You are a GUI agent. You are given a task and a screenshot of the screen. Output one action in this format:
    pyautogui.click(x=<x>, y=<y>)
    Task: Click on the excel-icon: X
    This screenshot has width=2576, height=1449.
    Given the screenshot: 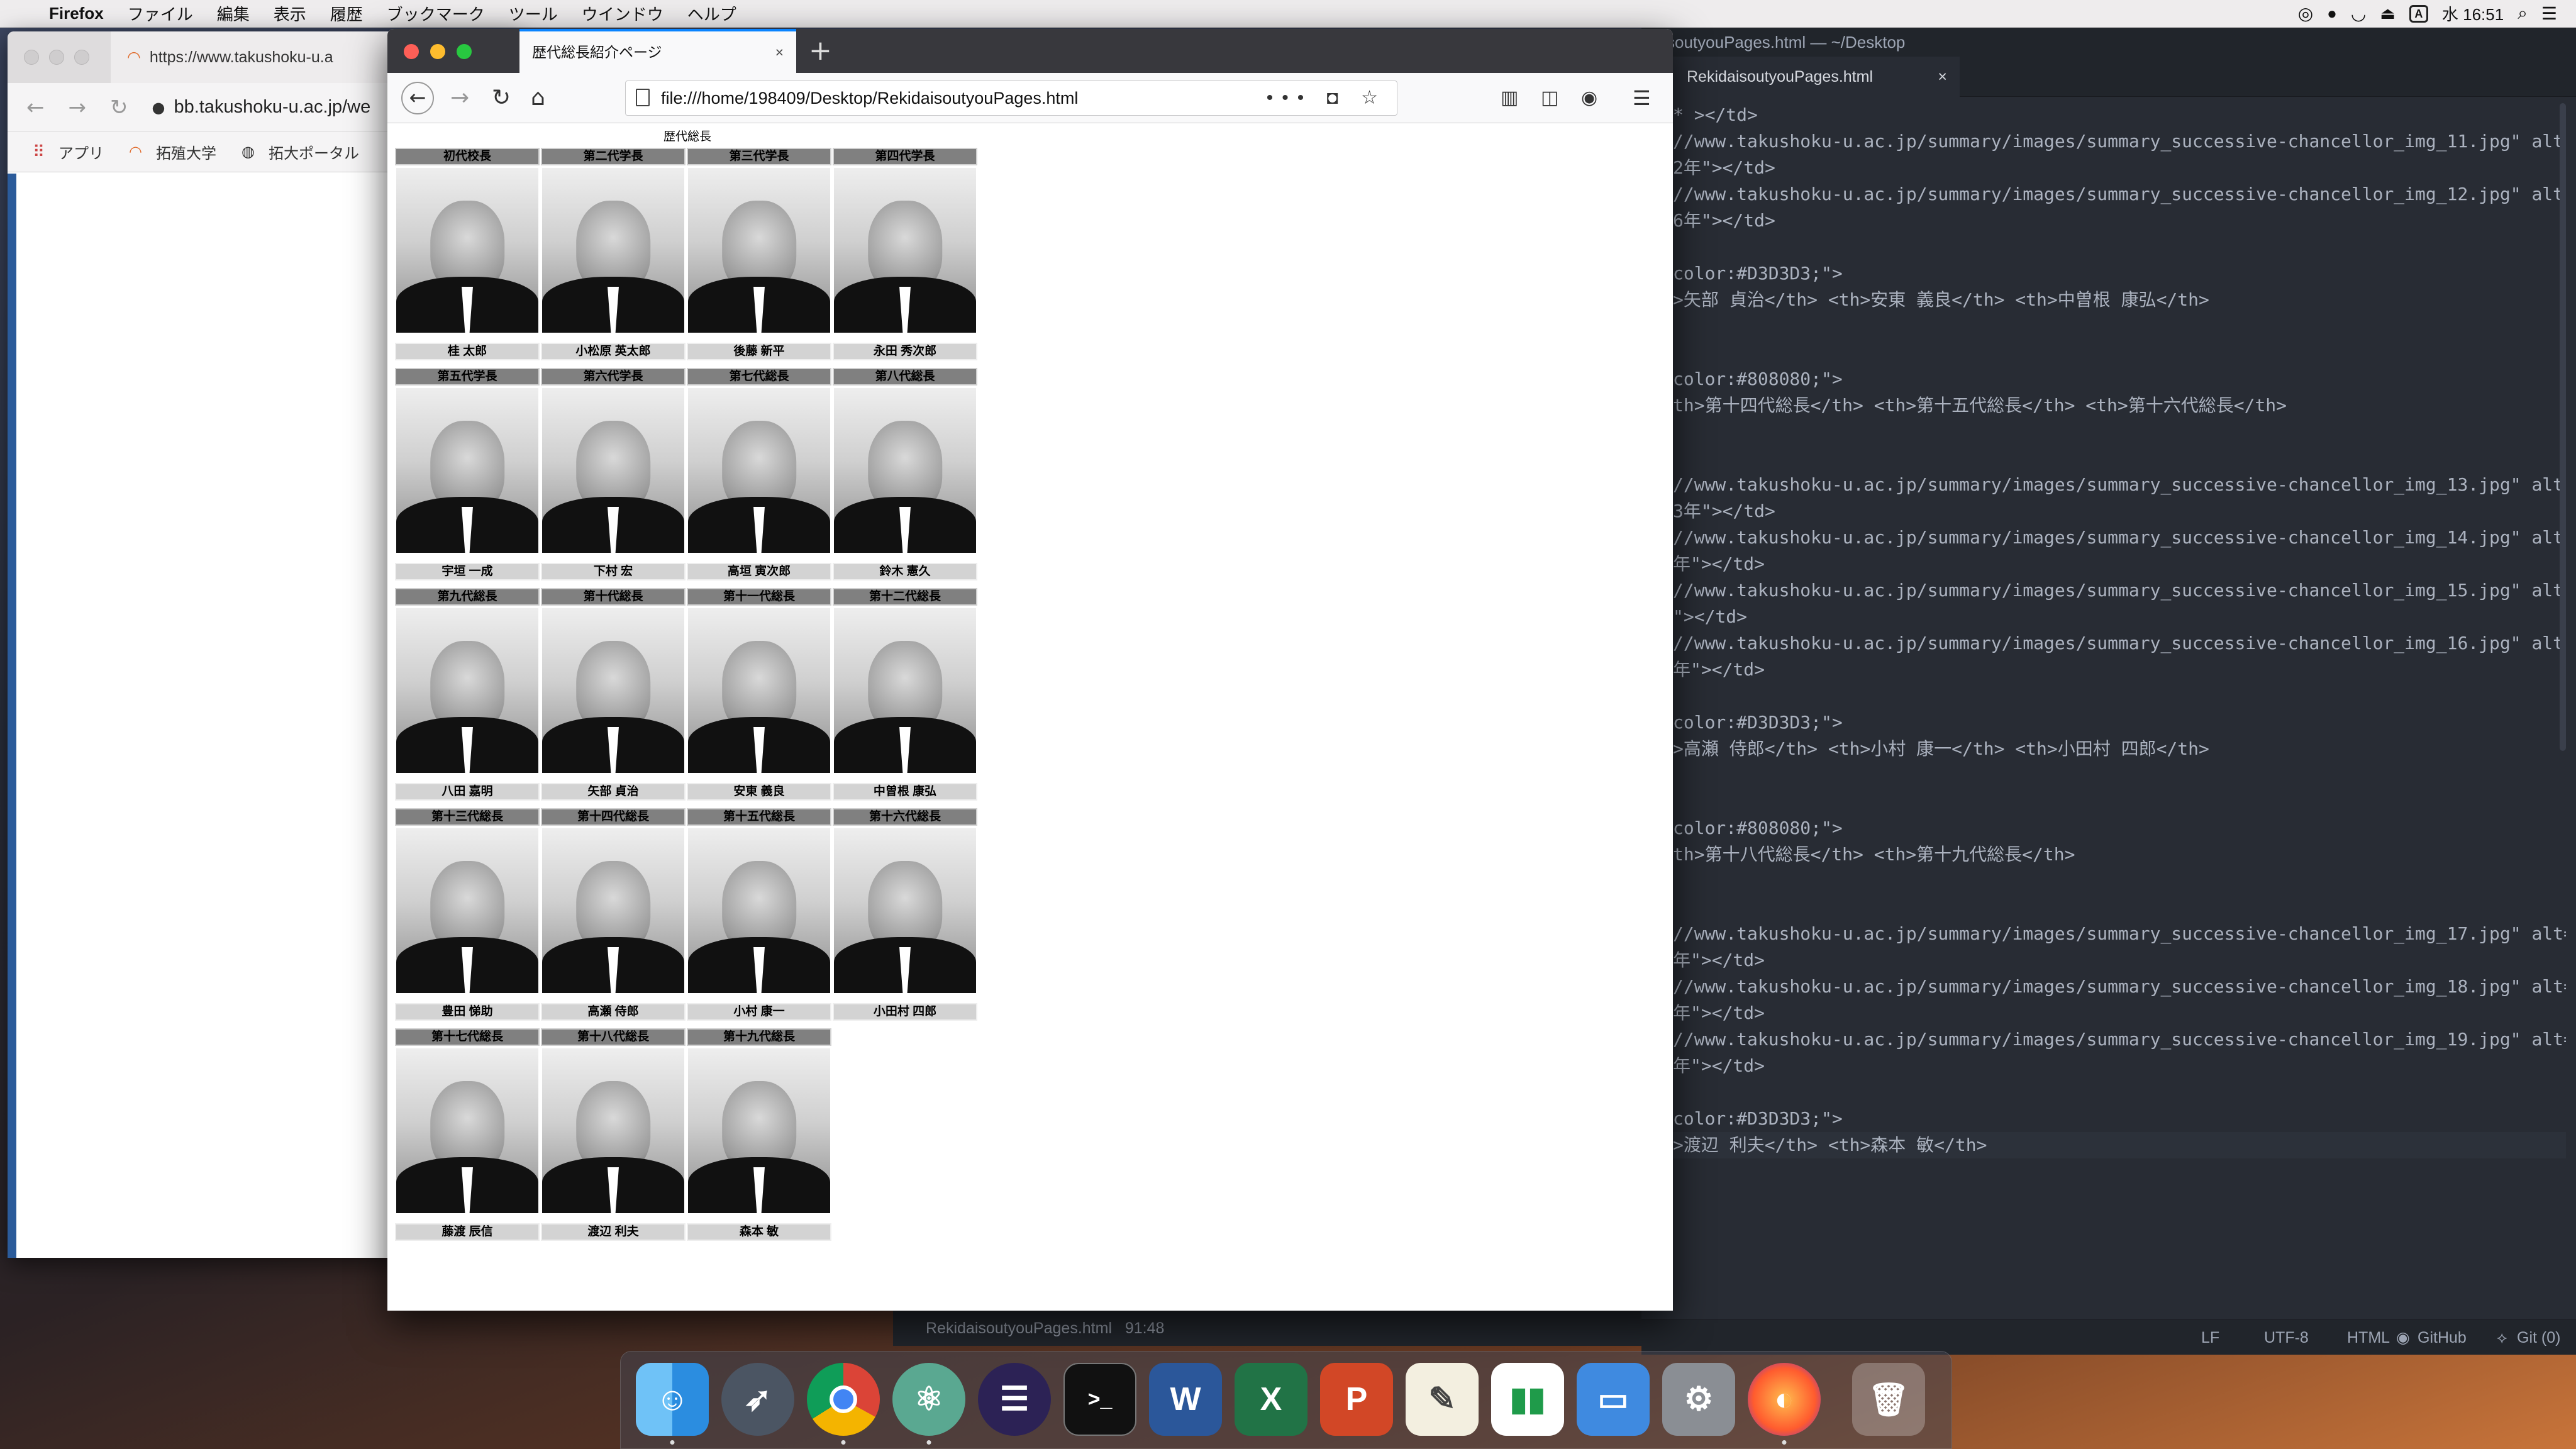 What is the action you would take?
    pyautogui.click(x=1271, y=1399)
    